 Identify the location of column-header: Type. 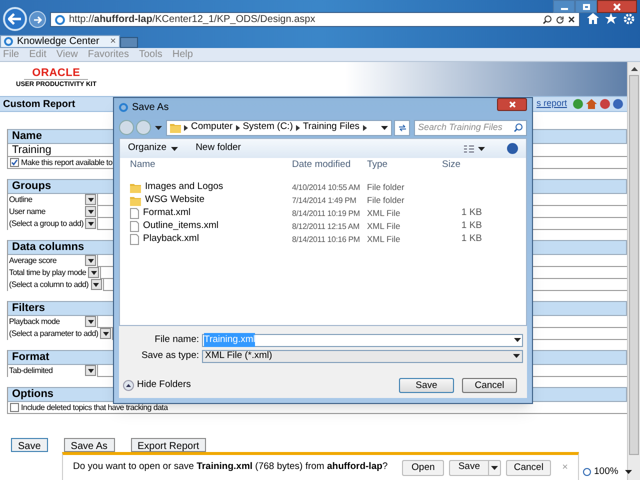
(404, 165).